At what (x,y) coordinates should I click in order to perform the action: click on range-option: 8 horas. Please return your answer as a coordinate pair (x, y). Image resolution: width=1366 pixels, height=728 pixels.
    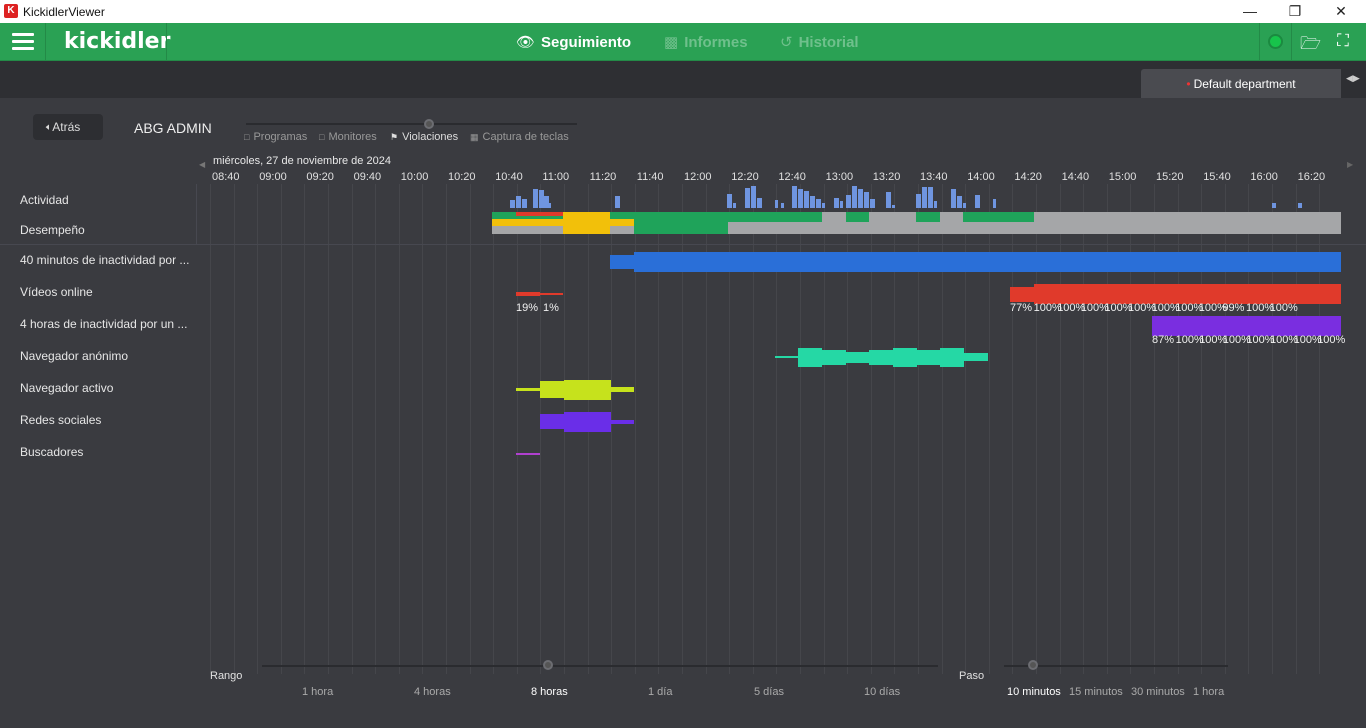
    Looking at the image, I should click on (549, 692).